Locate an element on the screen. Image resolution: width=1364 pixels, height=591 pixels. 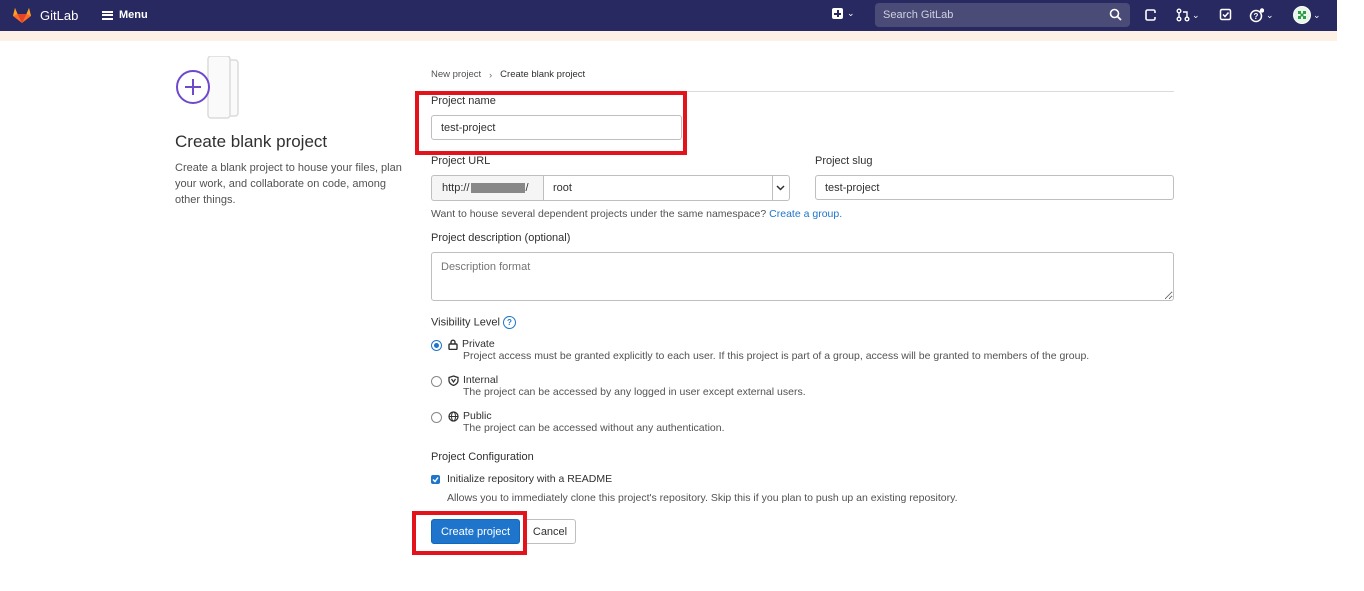
project-url-prefix: http:// / is located at coordinates (487, 188).